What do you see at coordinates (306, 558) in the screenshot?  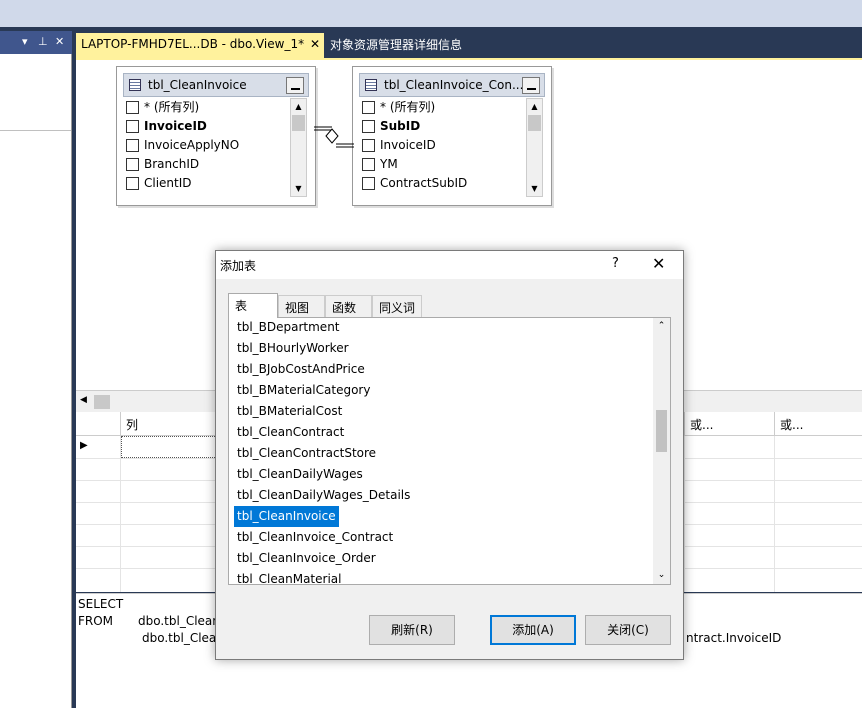 I see `table-list-item: tbl_CleanInvoice_Order` at bounding box center [306, 558].